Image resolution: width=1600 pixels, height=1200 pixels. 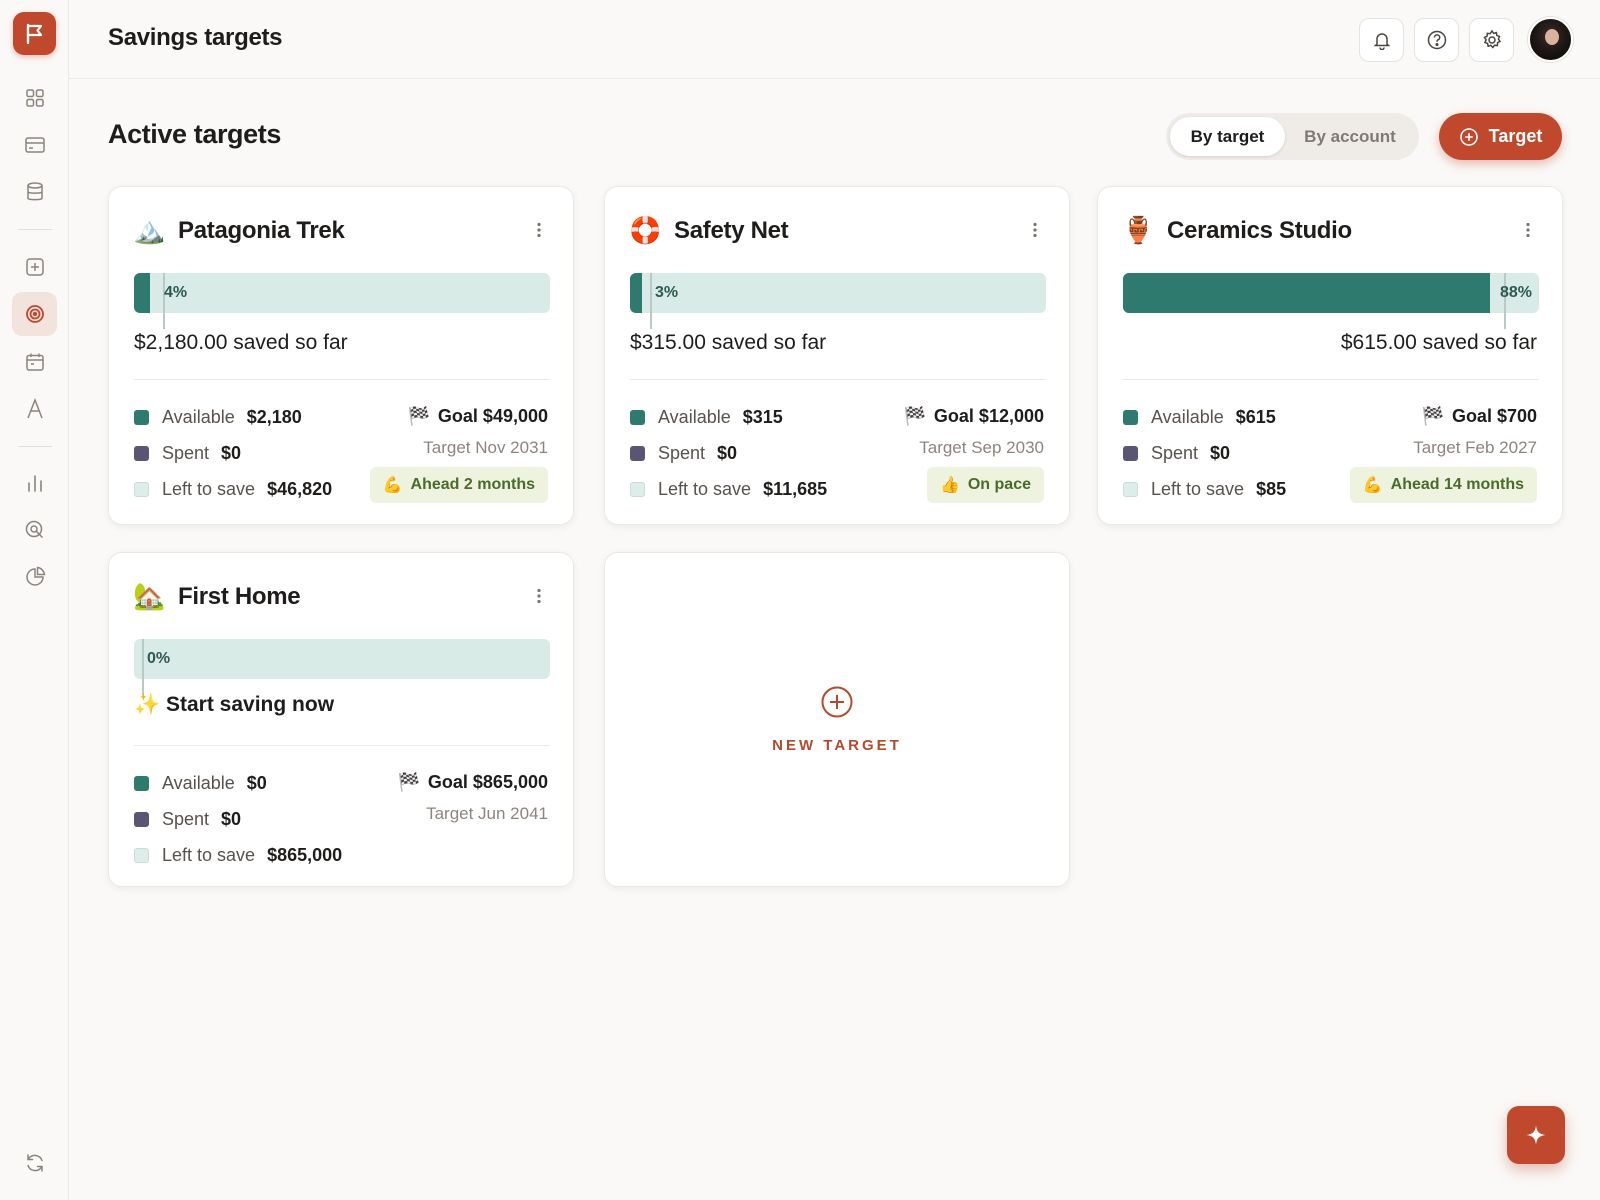 I want to click on goal-amount: Goal $12,000, so click(x=988, y=416).